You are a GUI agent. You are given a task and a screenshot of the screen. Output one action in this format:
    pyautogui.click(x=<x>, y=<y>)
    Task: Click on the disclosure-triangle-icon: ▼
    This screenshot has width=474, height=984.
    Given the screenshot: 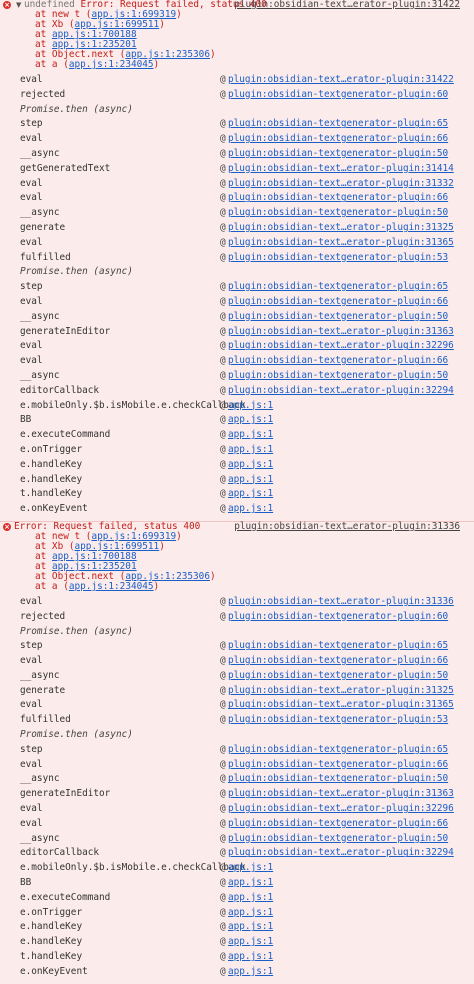 What is the action you would take?
    pyautogui.click(x=18, y=5)
    